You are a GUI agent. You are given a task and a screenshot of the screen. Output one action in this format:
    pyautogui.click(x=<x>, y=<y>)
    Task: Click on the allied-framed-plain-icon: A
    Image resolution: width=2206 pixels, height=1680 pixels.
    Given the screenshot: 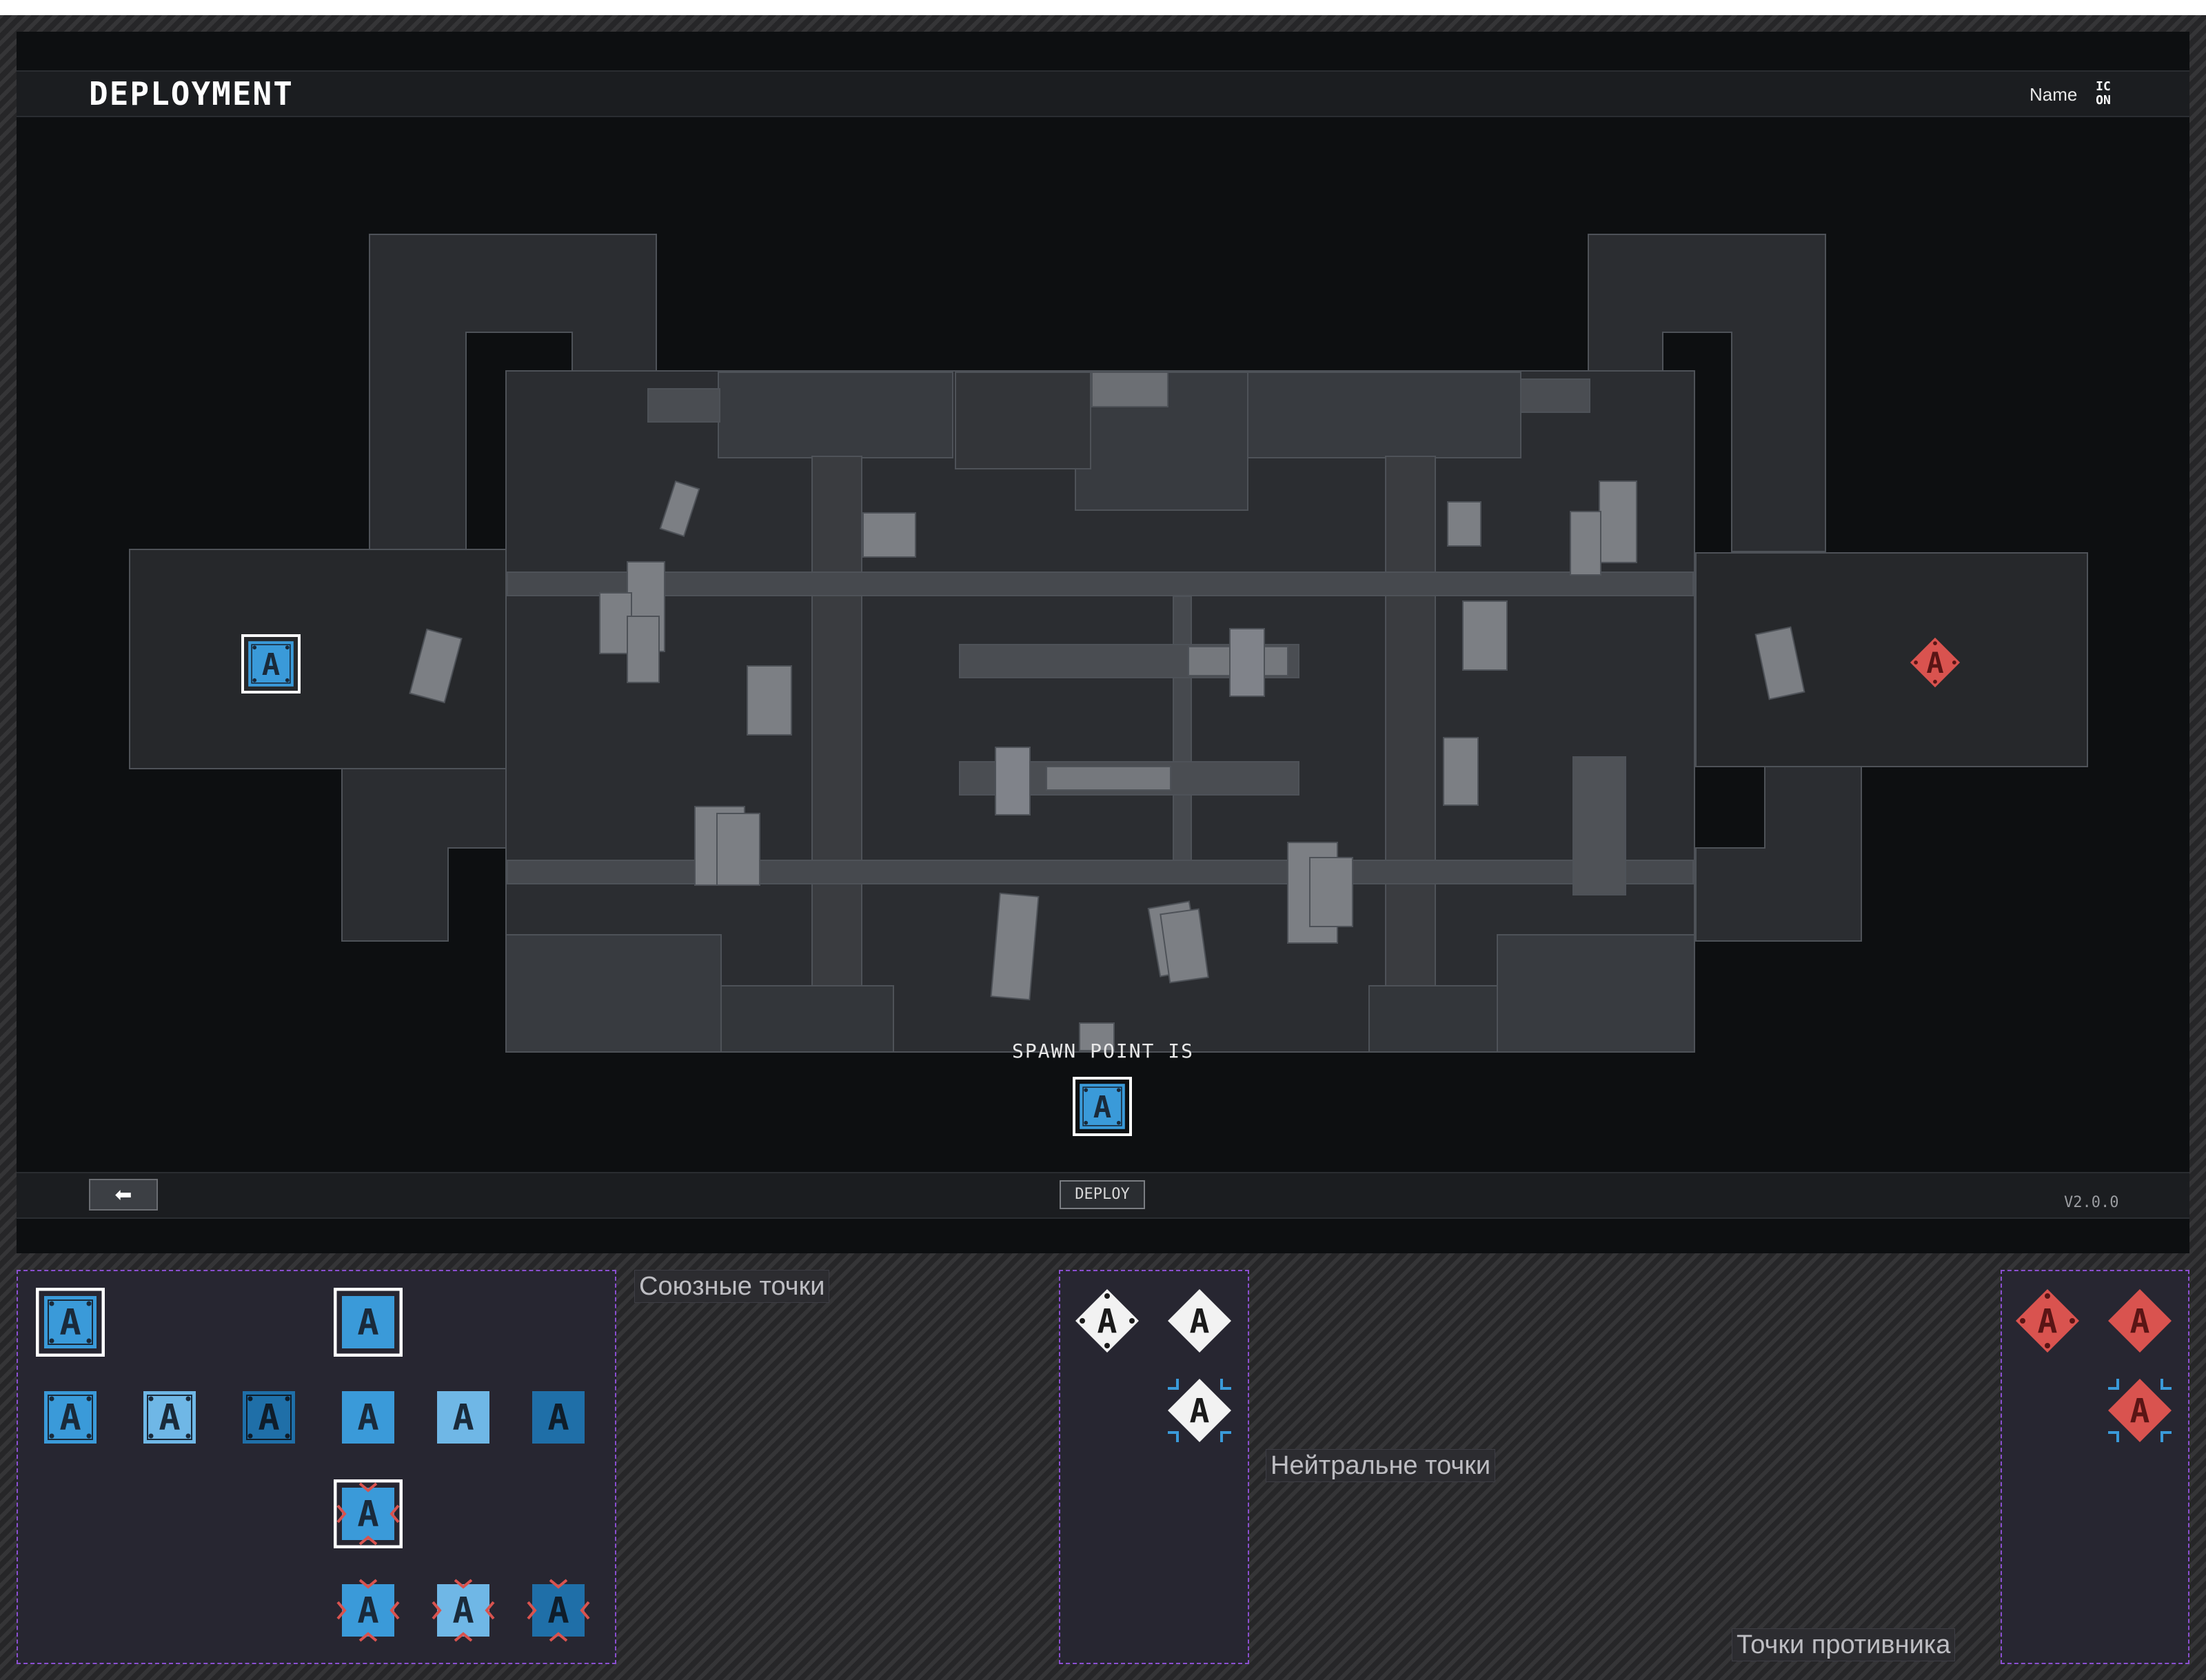 What is the action you would take?
    pyautogui.click(x=368, y=1323)
    